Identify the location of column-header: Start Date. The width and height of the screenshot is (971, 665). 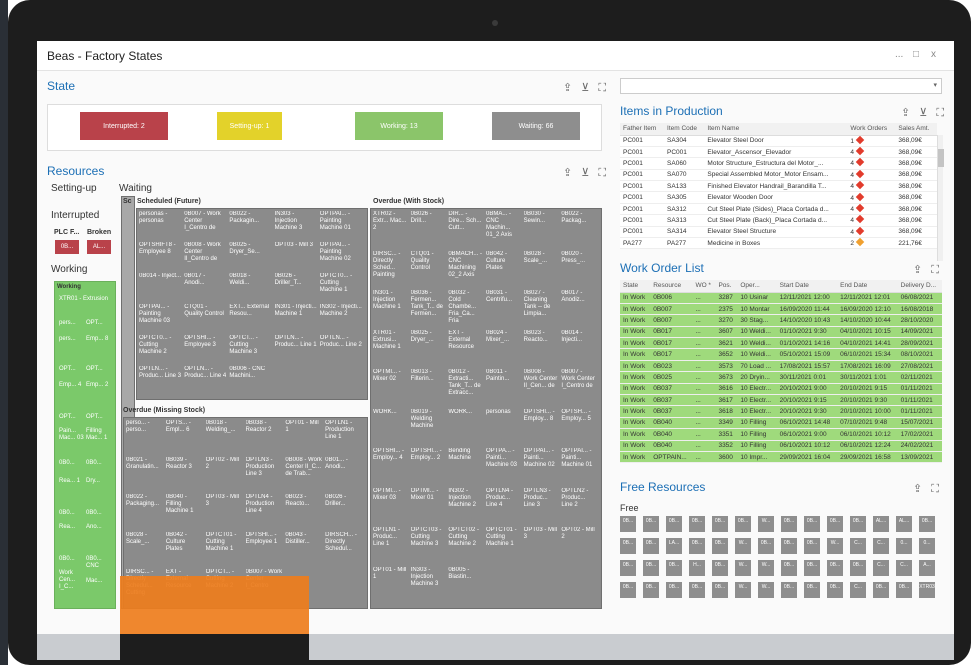
(807, 286).